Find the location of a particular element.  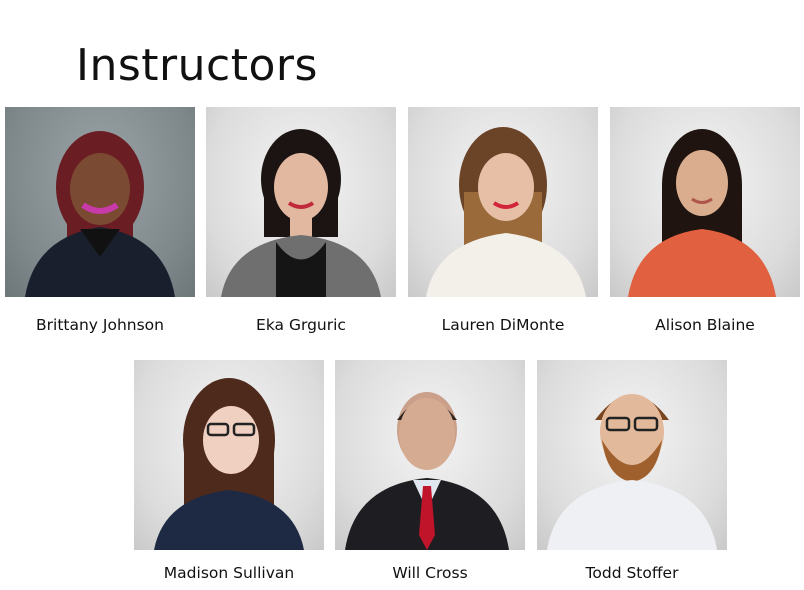

instructor-card-will-cross: Will Cross is located at coordinates (430, 471).